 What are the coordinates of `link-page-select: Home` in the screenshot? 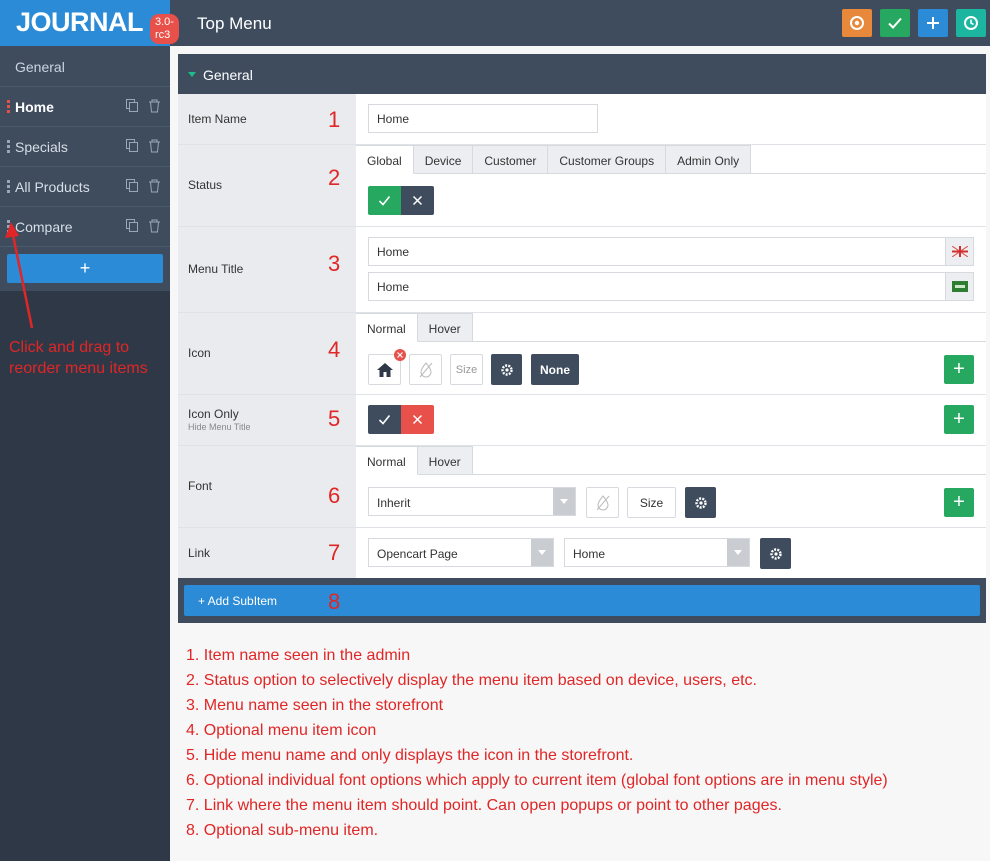 It's located at (657, 552).